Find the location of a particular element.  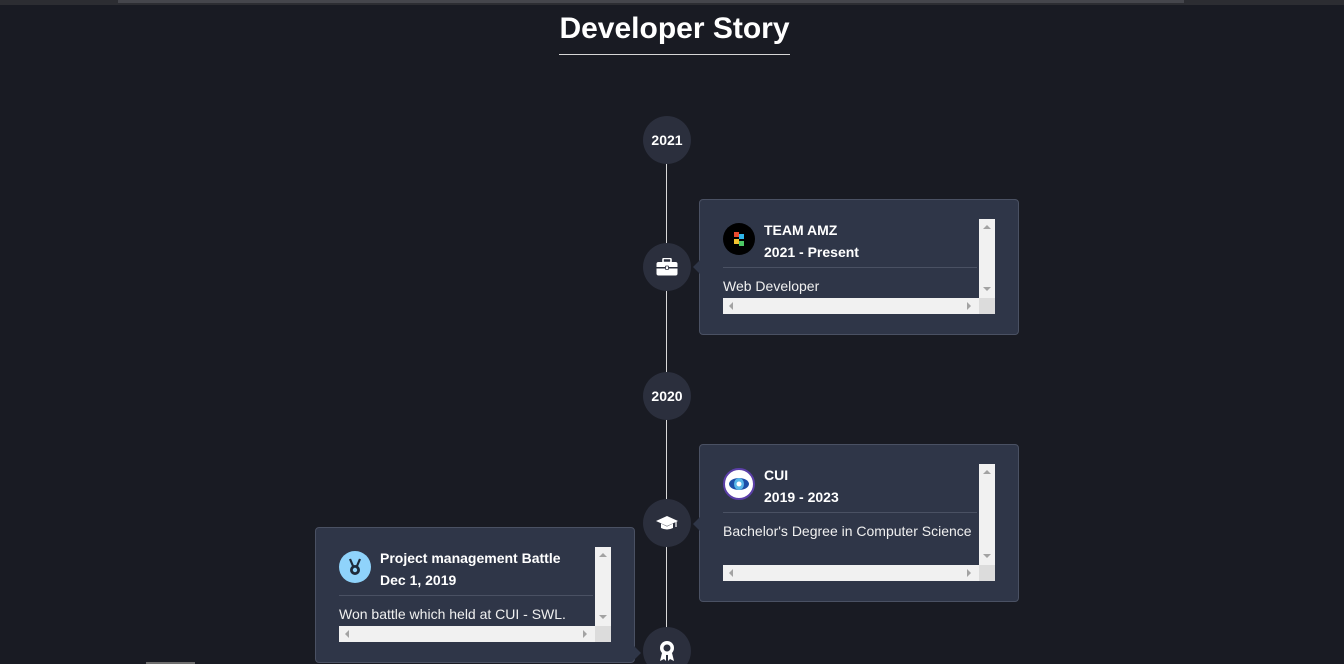

graduation-cap-icon is located at coordinates (667, 523).